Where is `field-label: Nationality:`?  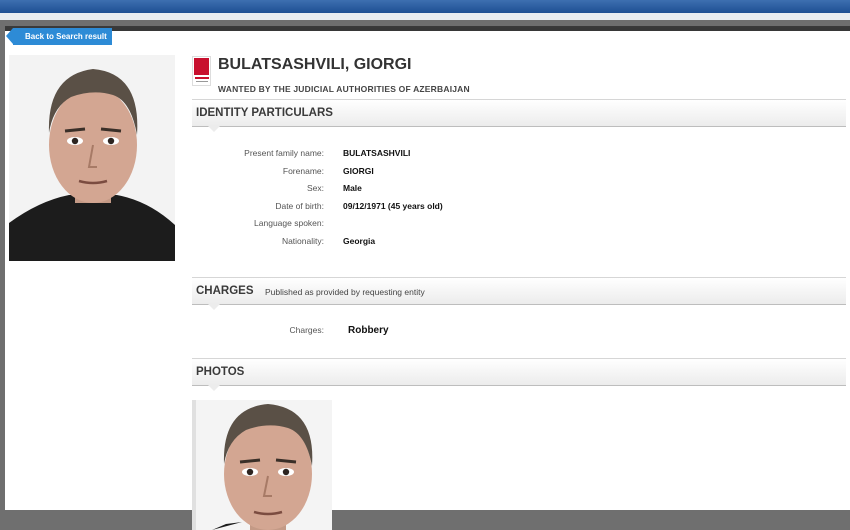 field-label: Nationality: is located at coordinates (302, 241).